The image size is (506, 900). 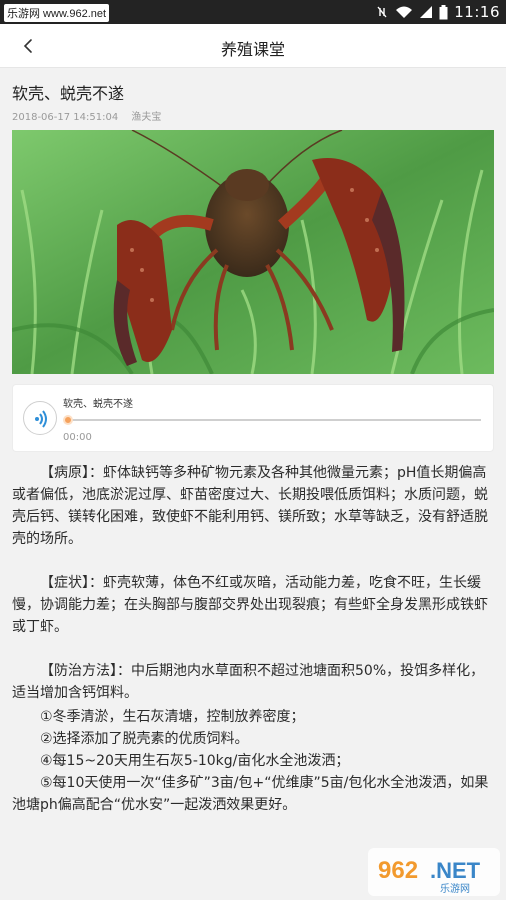 What do you see at coordinates (426, 12) in the screenshot?
I see `signal-icon` at bounding box center [426, 12].